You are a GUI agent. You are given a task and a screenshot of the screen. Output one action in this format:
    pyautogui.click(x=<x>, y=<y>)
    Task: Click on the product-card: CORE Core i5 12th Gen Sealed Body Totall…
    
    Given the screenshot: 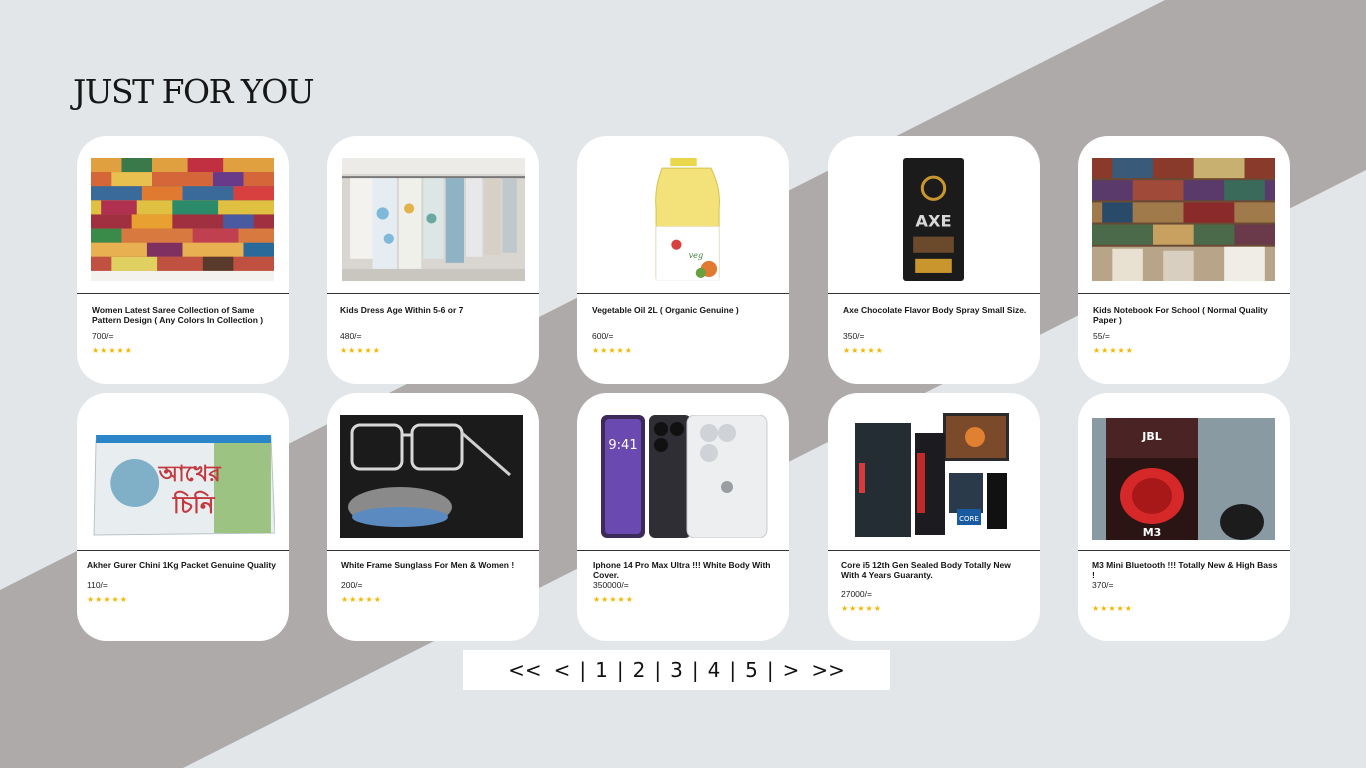 What is the action you would take?
    pyautogui.click(x=934, y=517)
    